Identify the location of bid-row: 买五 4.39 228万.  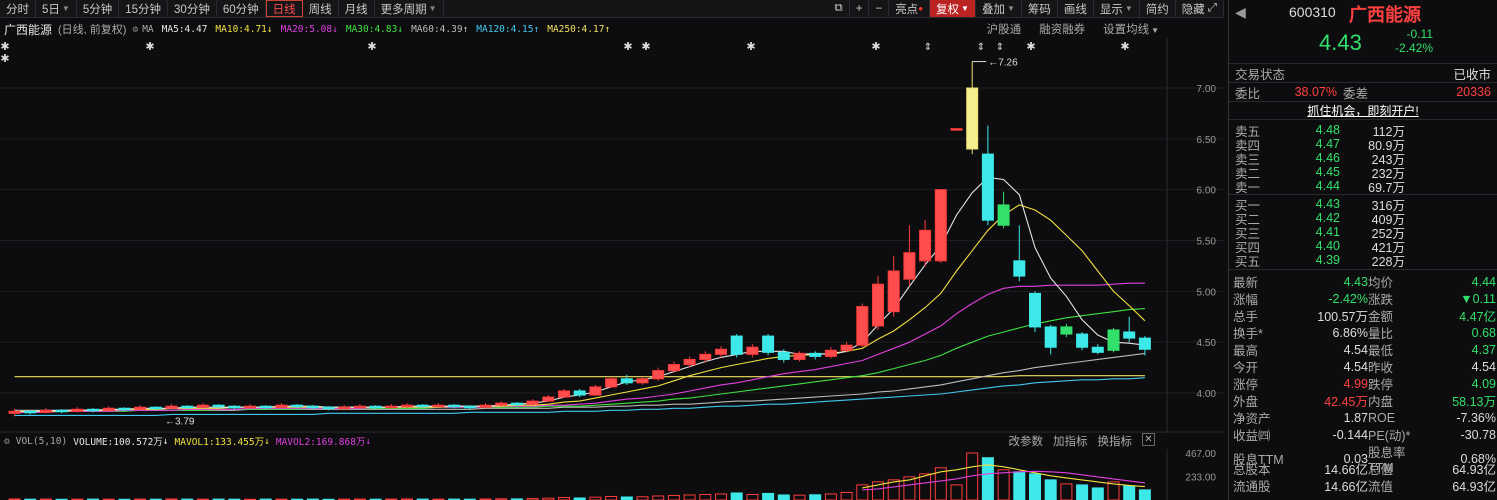
(1363, 261).